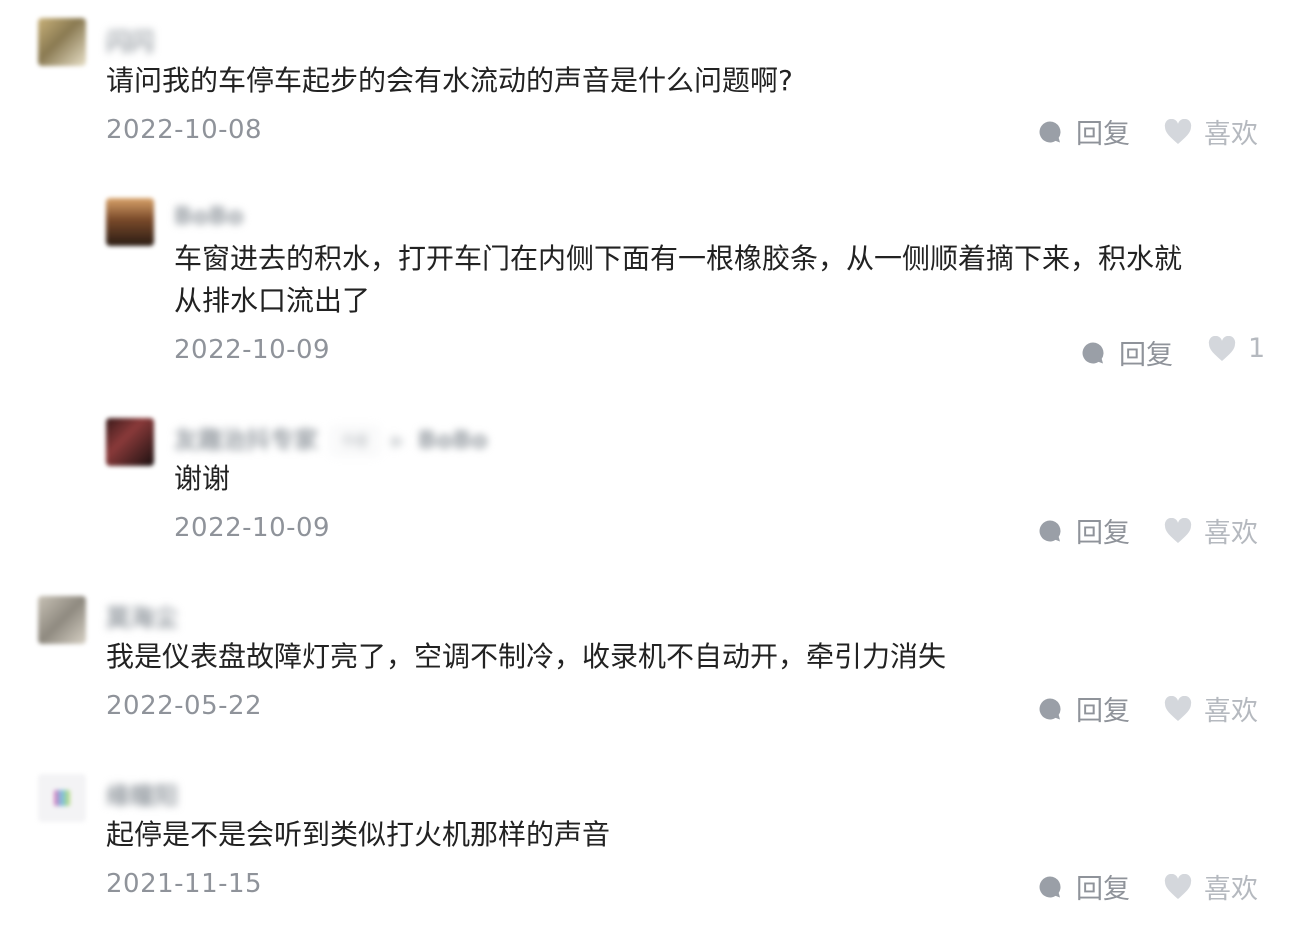 Image resolution: width=1296 pixels, height=932 pixels. I want to click on comment-text: 请问我的车停车起步的会有水流动的声音是什么问题啊?, so click(449, 80).